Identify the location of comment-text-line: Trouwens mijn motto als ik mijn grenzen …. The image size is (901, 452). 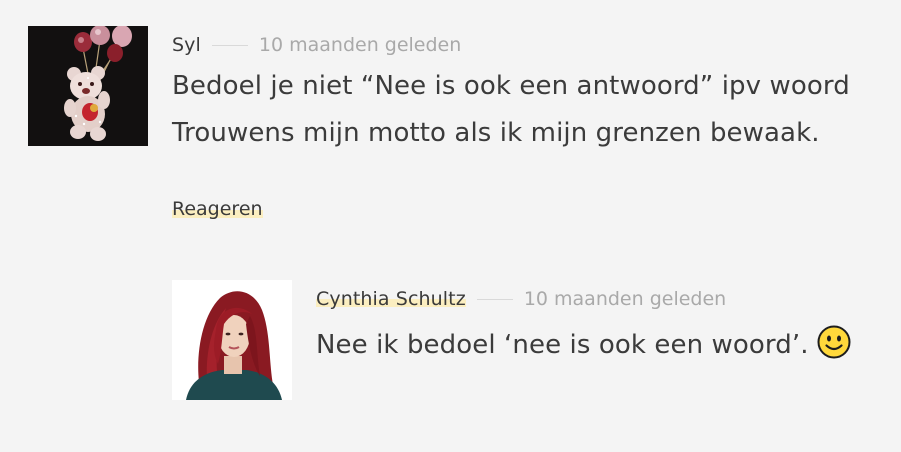
(496, 133).